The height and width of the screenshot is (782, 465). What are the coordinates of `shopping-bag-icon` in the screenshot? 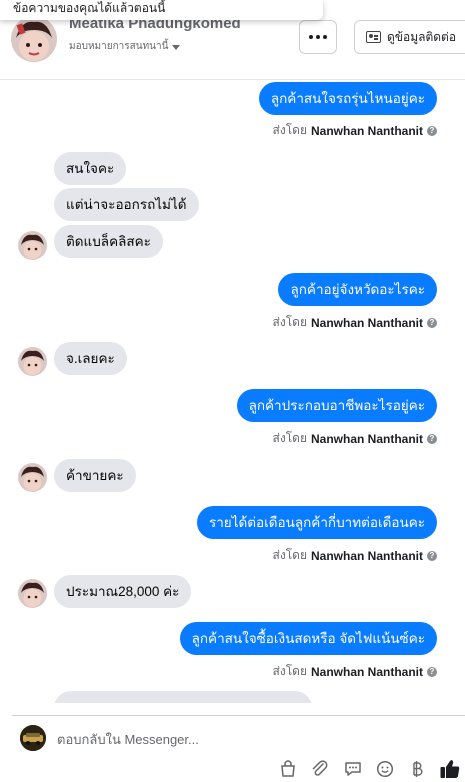 It's located at (288, 769).